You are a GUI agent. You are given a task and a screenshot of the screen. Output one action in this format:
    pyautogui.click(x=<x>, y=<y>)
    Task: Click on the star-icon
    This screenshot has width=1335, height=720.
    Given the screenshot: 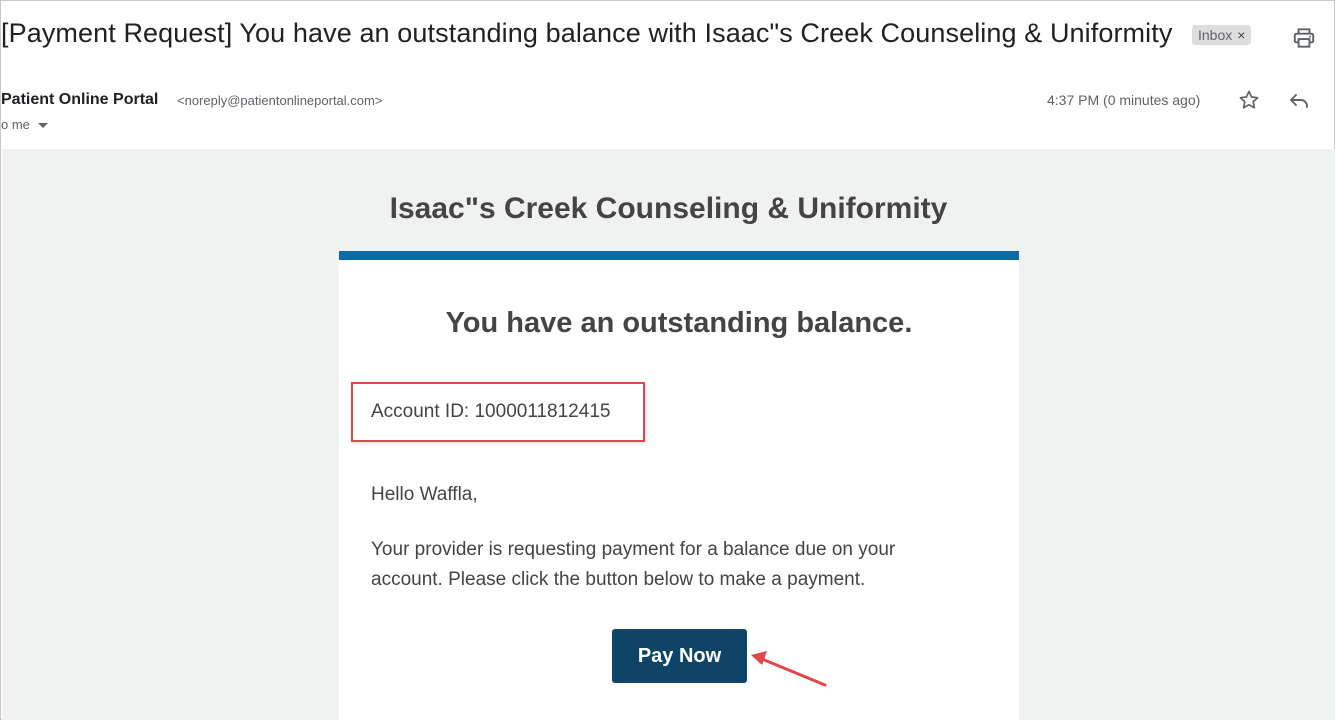 What is the action you would take?
    pyautogui.click(x=1249, y=100)
    